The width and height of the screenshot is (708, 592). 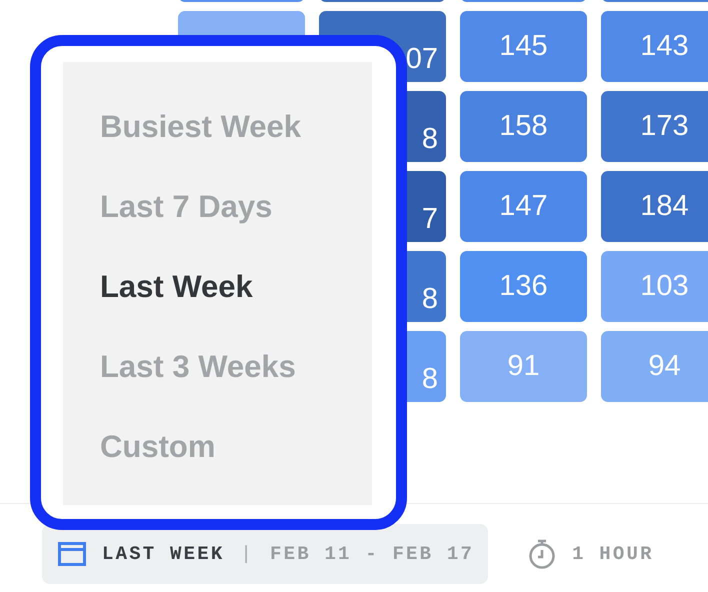 What do you see at coordinates (523, 46) in the screenshot?
I see `heatmap-cell: 145` at bounding box center [523, 46].